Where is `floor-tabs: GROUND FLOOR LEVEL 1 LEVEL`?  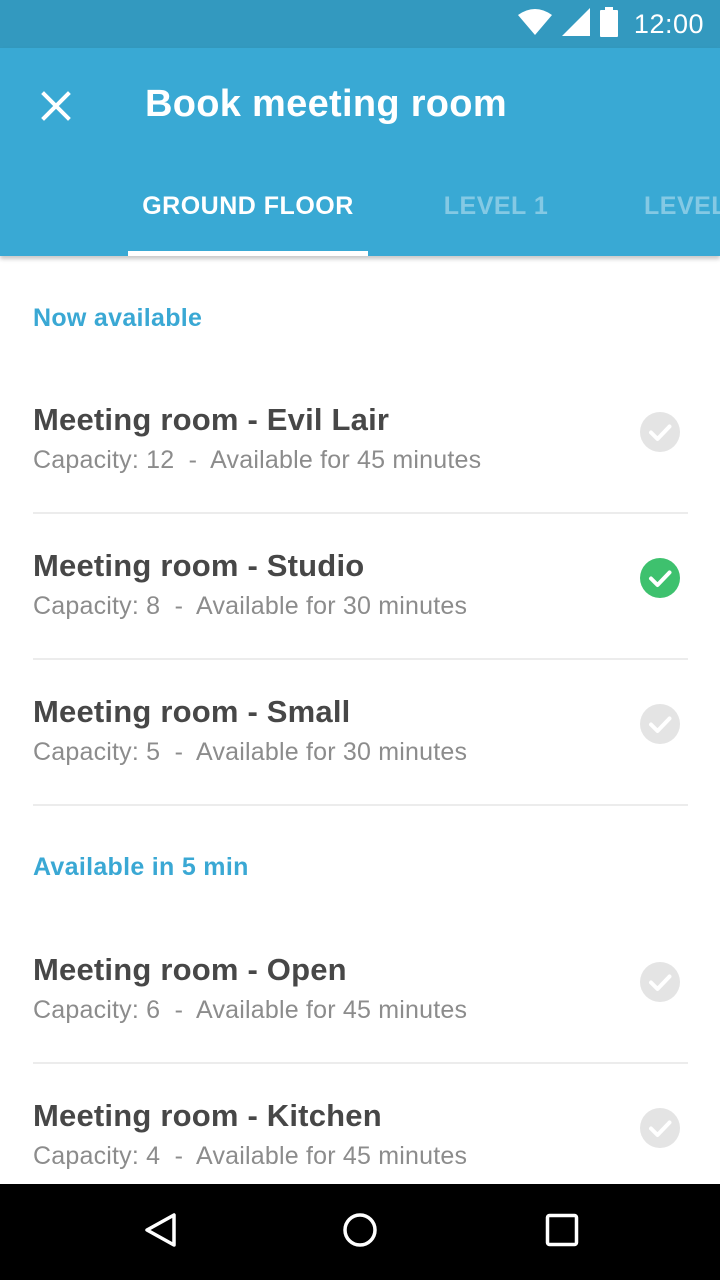 floor-tabs: GROUND FLOOR LEVEL 1 LEVEL is located at coordinates (360, 212).